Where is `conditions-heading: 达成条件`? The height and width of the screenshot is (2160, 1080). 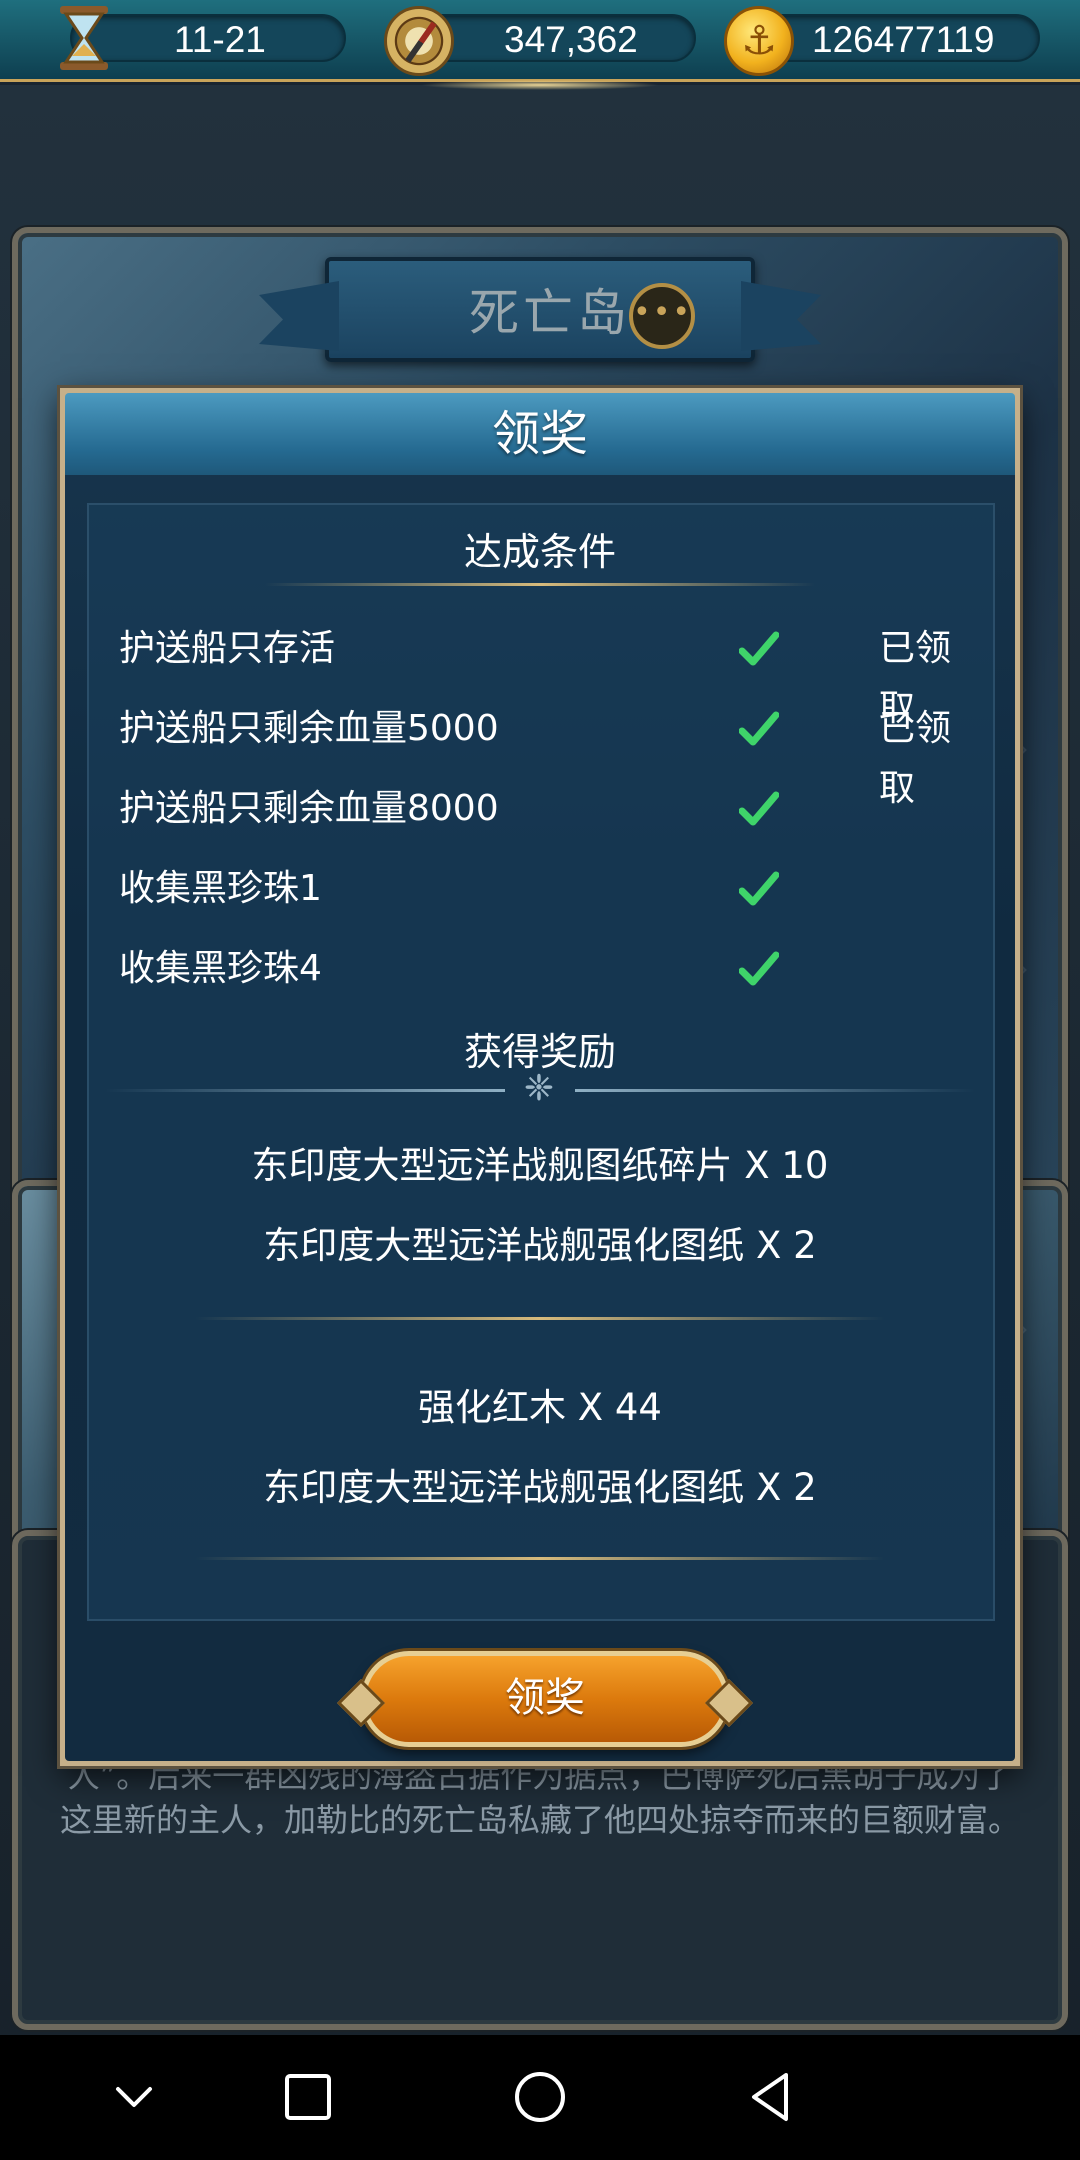 conditions-heading: 达成条件 is located at coordinates (539, 552).